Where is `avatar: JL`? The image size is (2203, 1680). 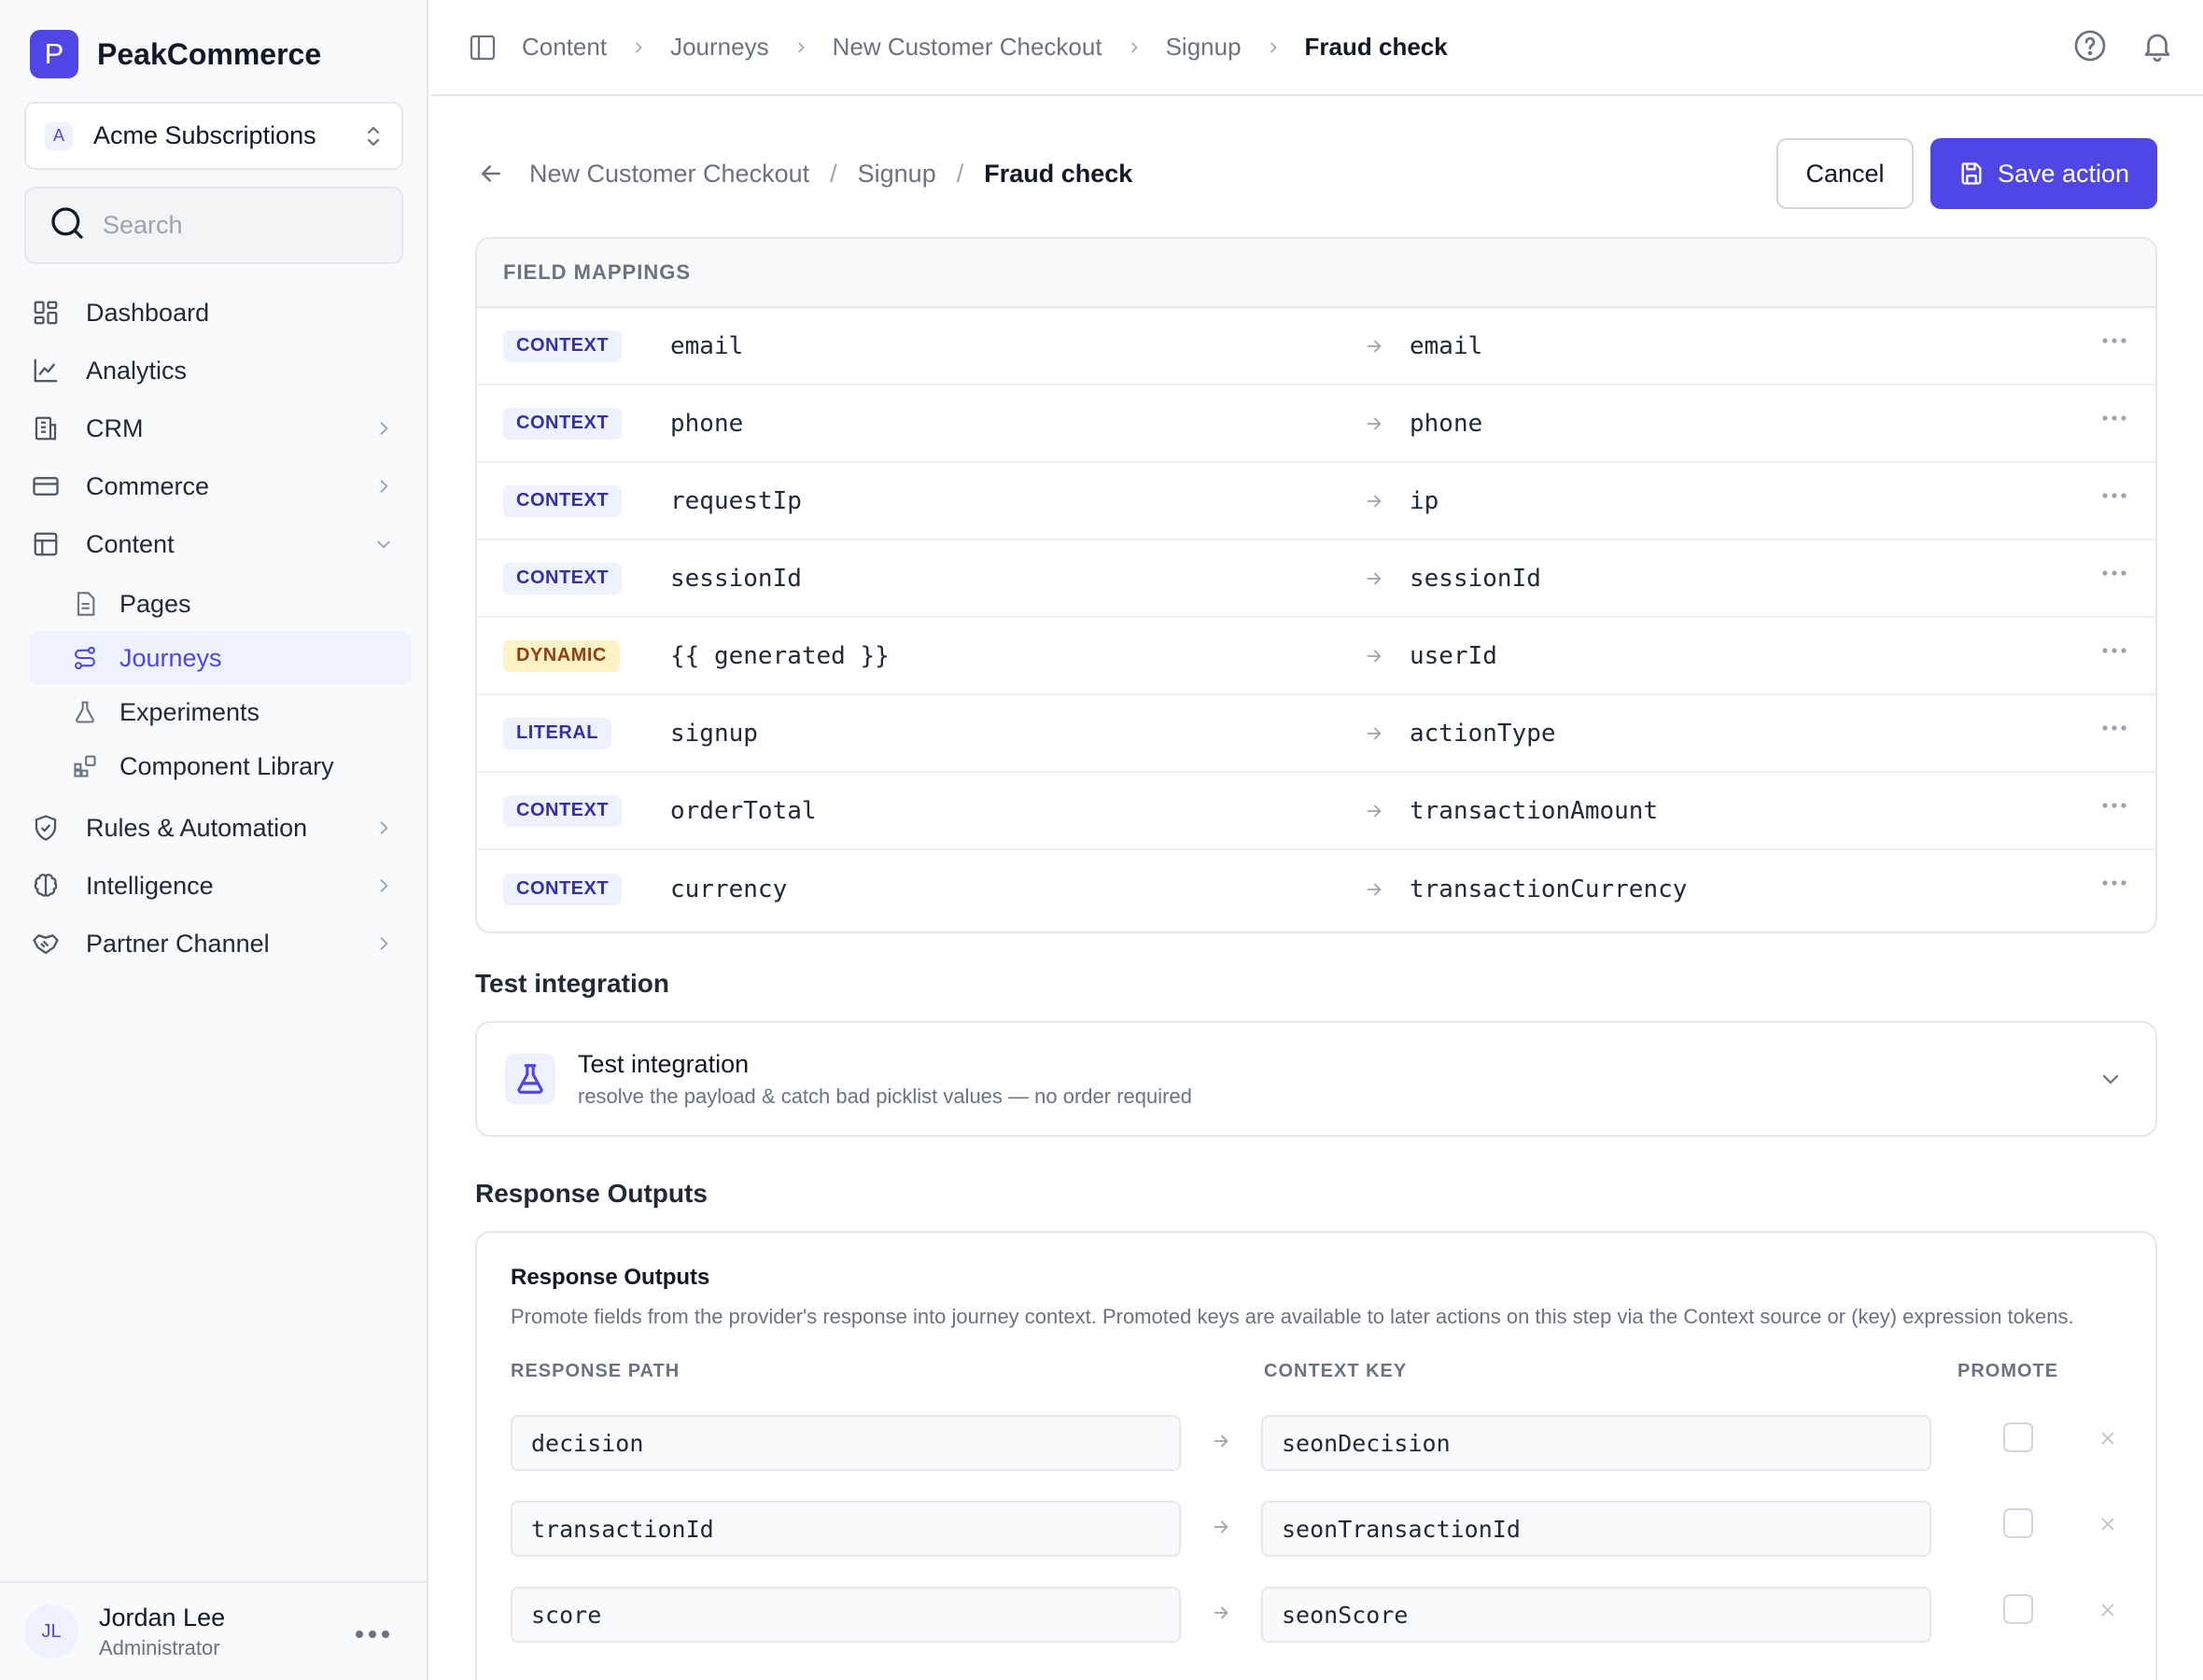 avatar: JL is located at coordinates (51, 1631).